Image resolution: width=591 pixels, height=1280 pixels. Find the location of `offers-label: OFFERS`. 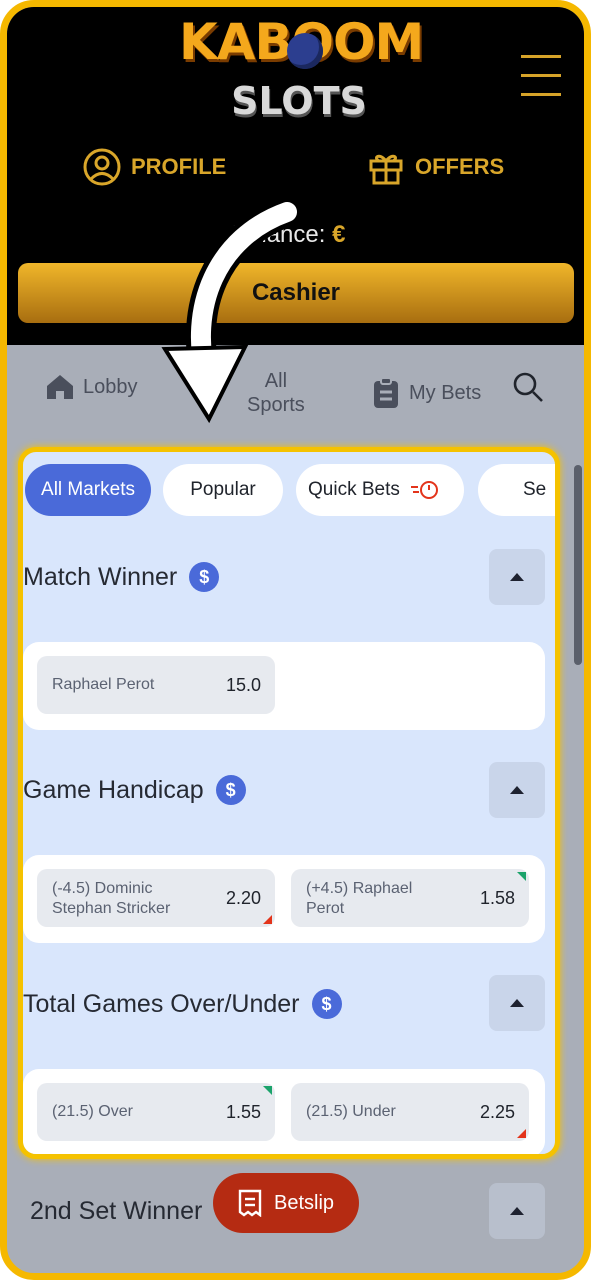

offers-label: OFFERS is located at coordinates (460, 166).